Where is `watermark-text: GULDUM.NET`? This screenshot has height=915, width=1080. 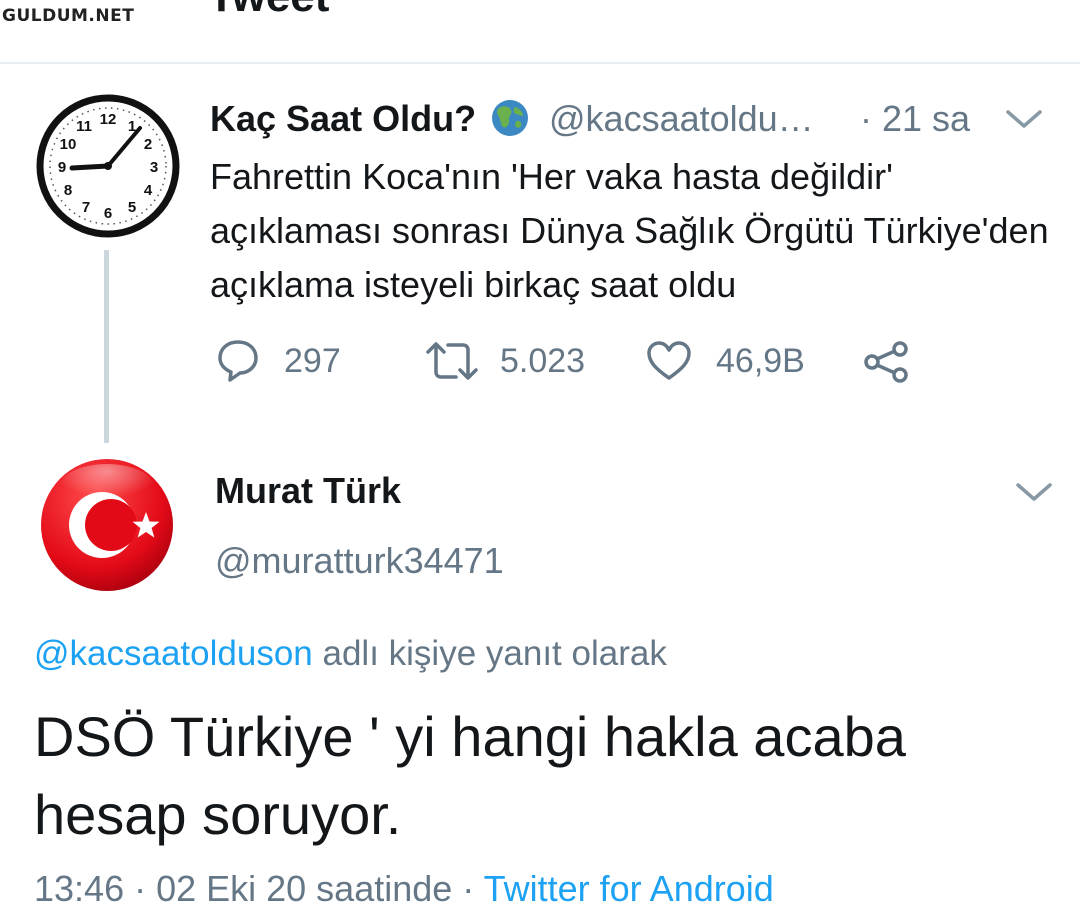
watermark-text: GULDUM.NET is located at coordinates (68, 16).